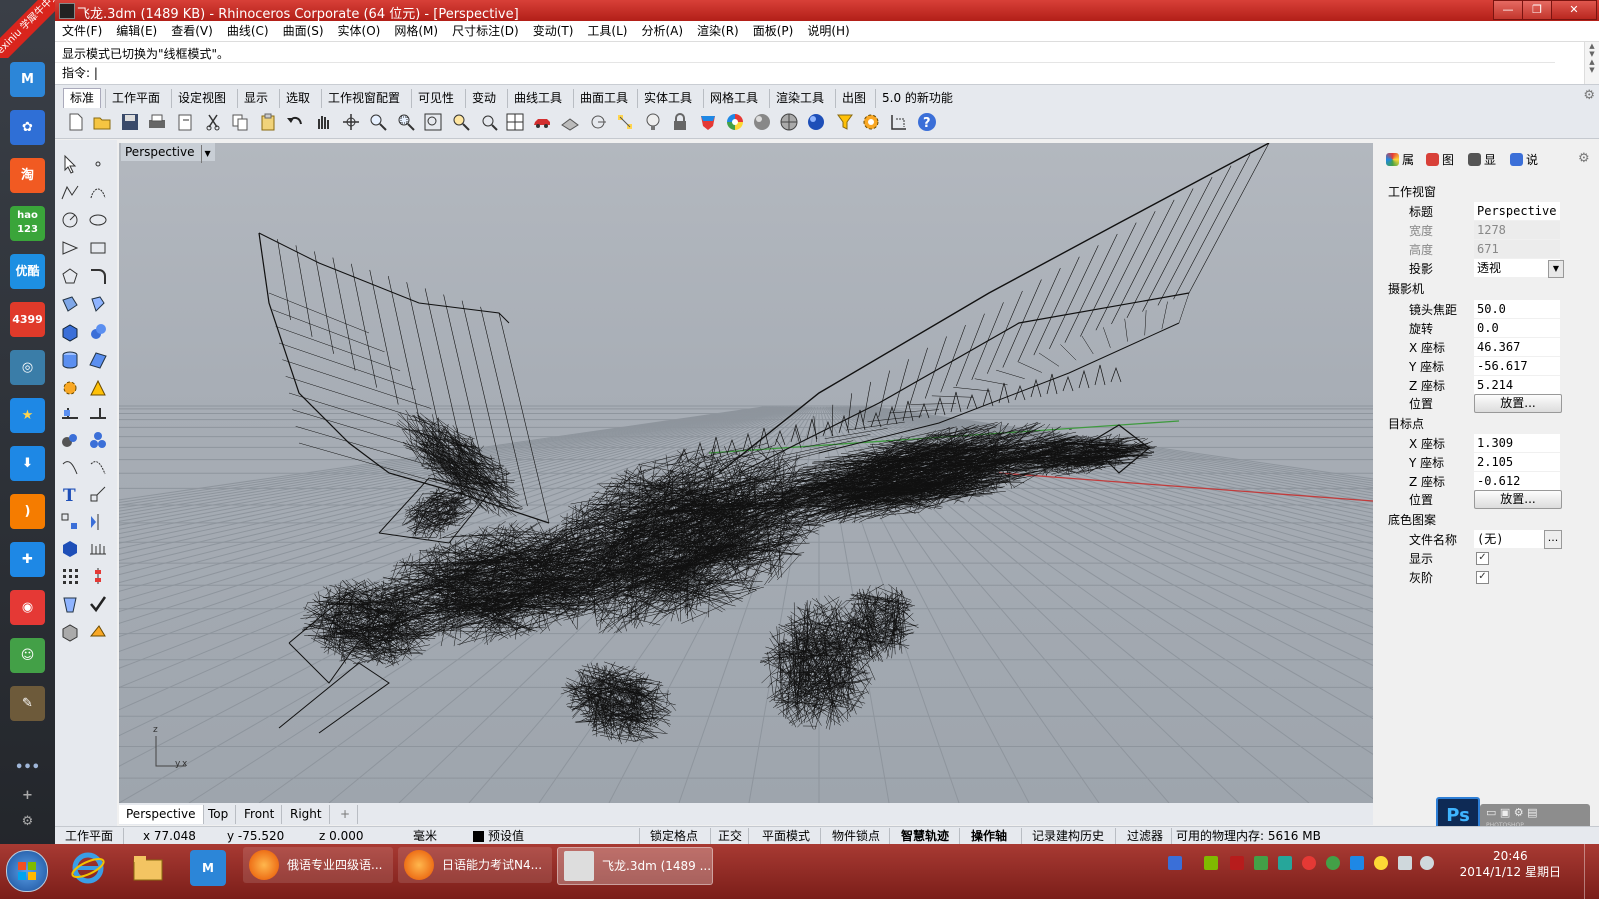 The width and height of the screenshot is (1599, 899). What do you see at coordinates (674, 836) in the screenshot?
I see `status-grid-snap: 锁定格点` at bounding box center [674, 836].